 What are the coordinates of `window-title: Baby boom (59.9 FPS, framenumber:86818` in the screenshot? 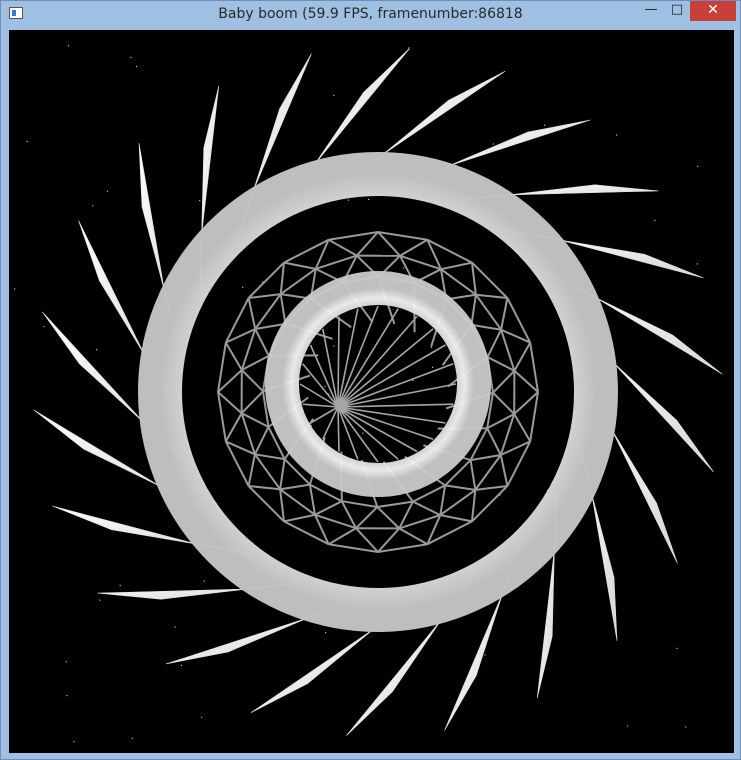 It's located at (370, 14).